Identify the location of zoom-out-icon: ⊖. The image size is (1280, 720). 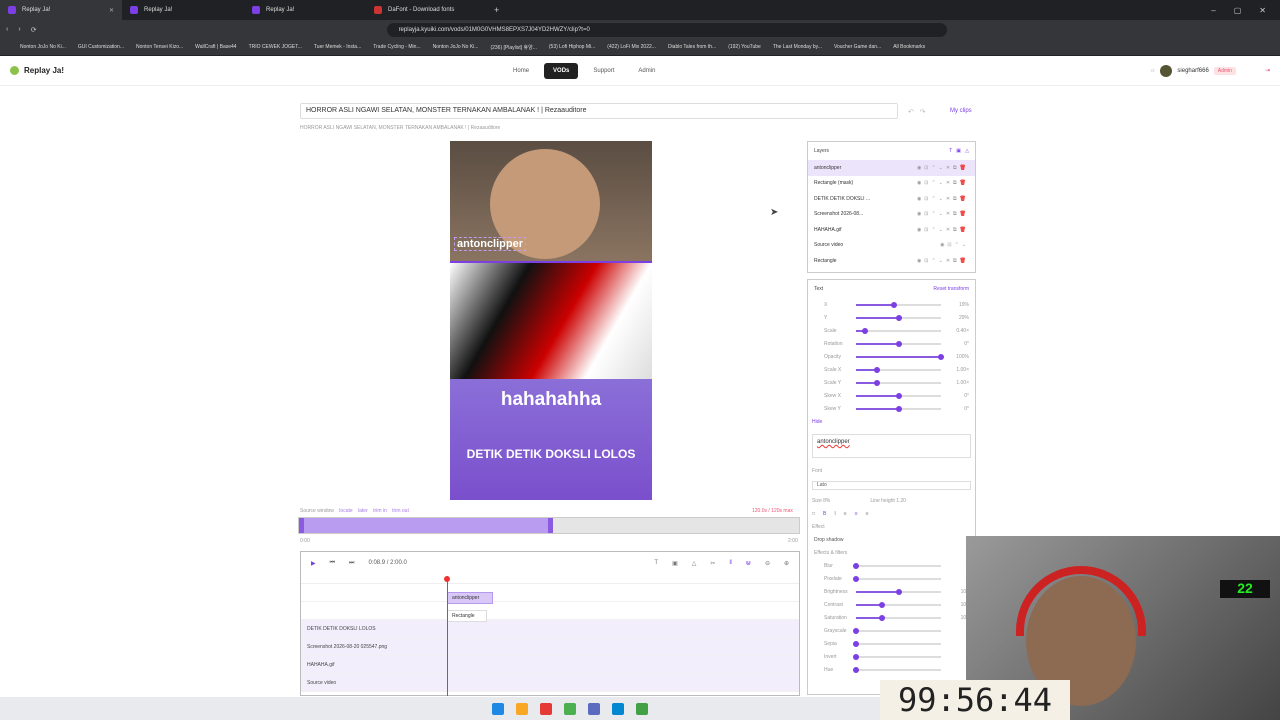
(767, 563).